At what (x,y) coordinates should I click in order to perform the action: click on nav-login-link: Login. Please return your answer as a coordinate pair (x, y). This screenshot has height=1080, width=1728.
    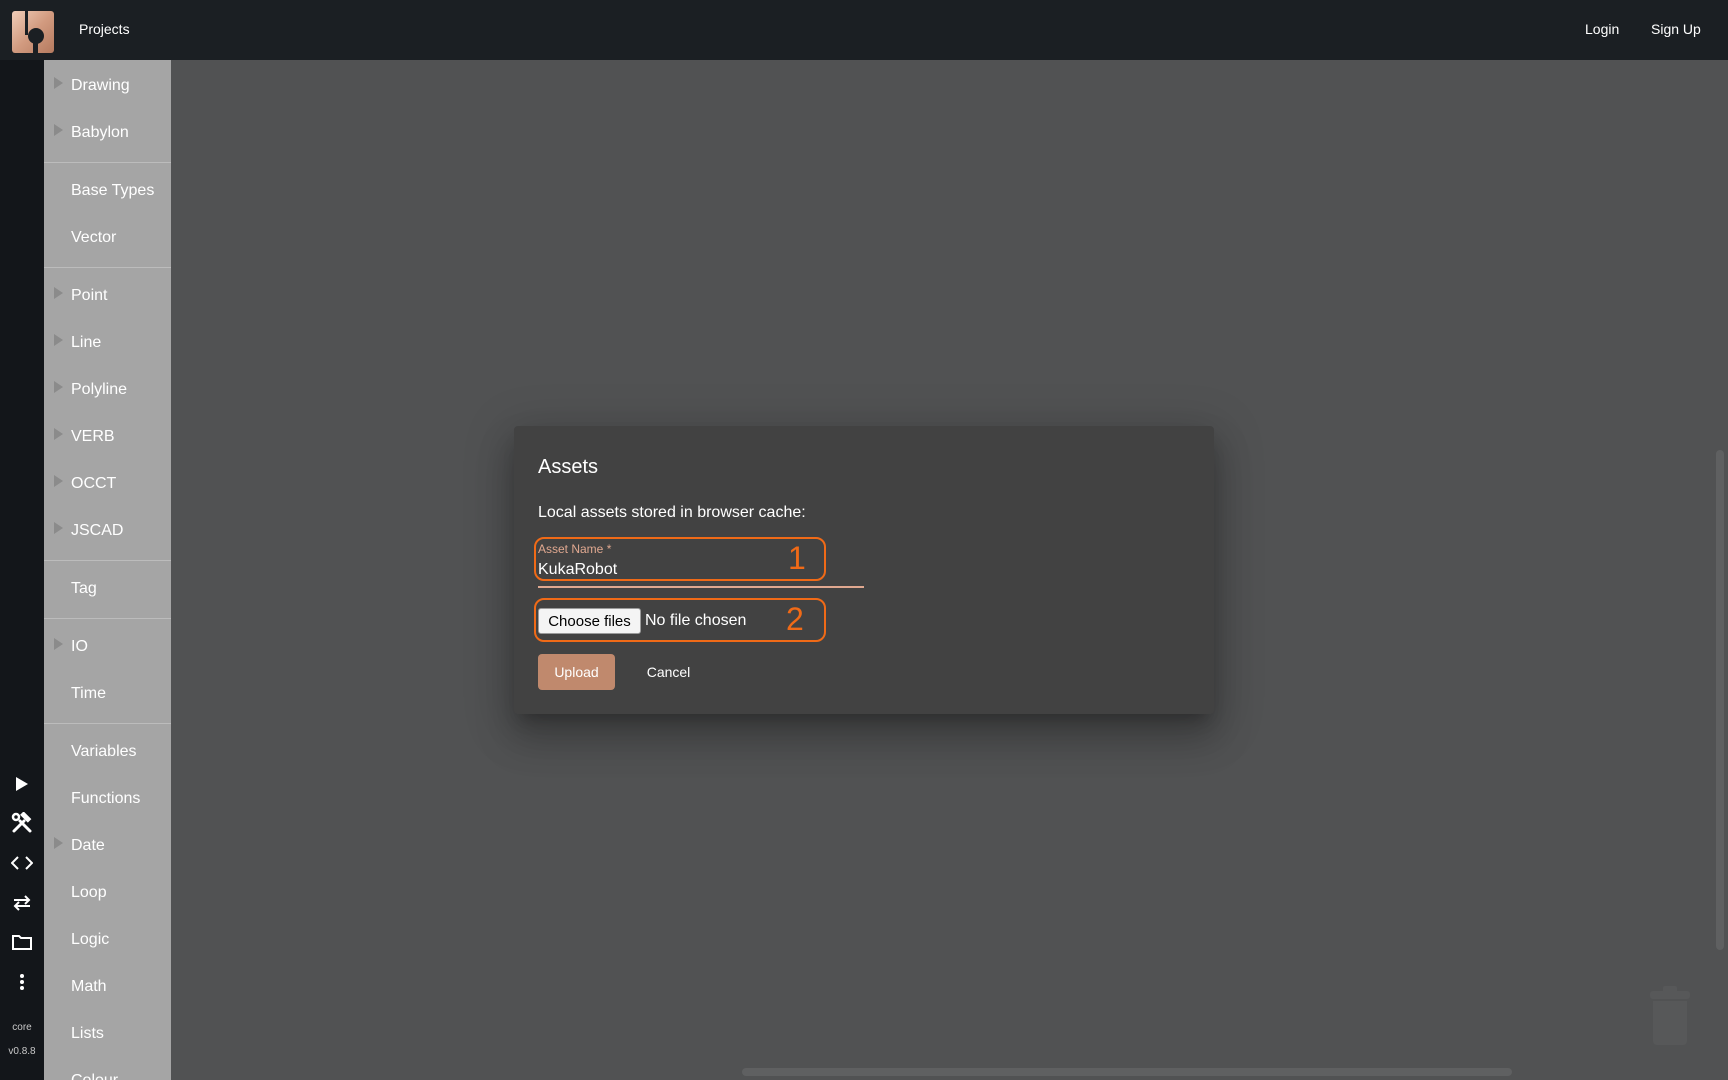
    Looking at the image, I should click on (1602, 29).